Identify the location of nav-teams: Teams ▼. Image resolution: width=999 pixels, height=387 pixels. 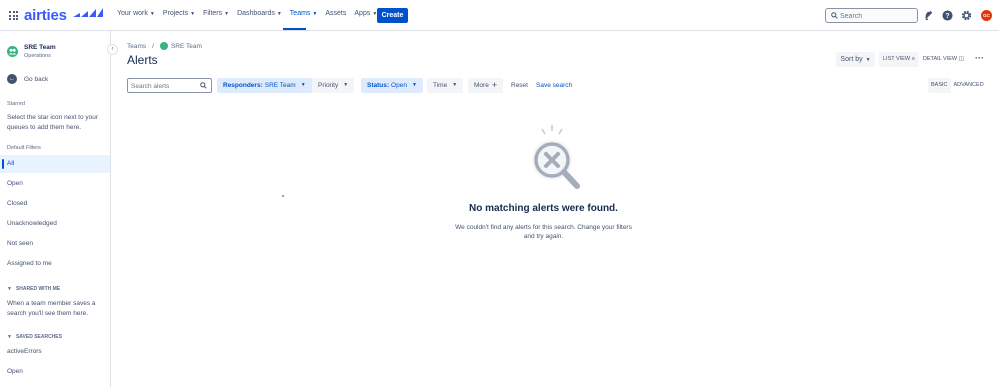
(304, 13).